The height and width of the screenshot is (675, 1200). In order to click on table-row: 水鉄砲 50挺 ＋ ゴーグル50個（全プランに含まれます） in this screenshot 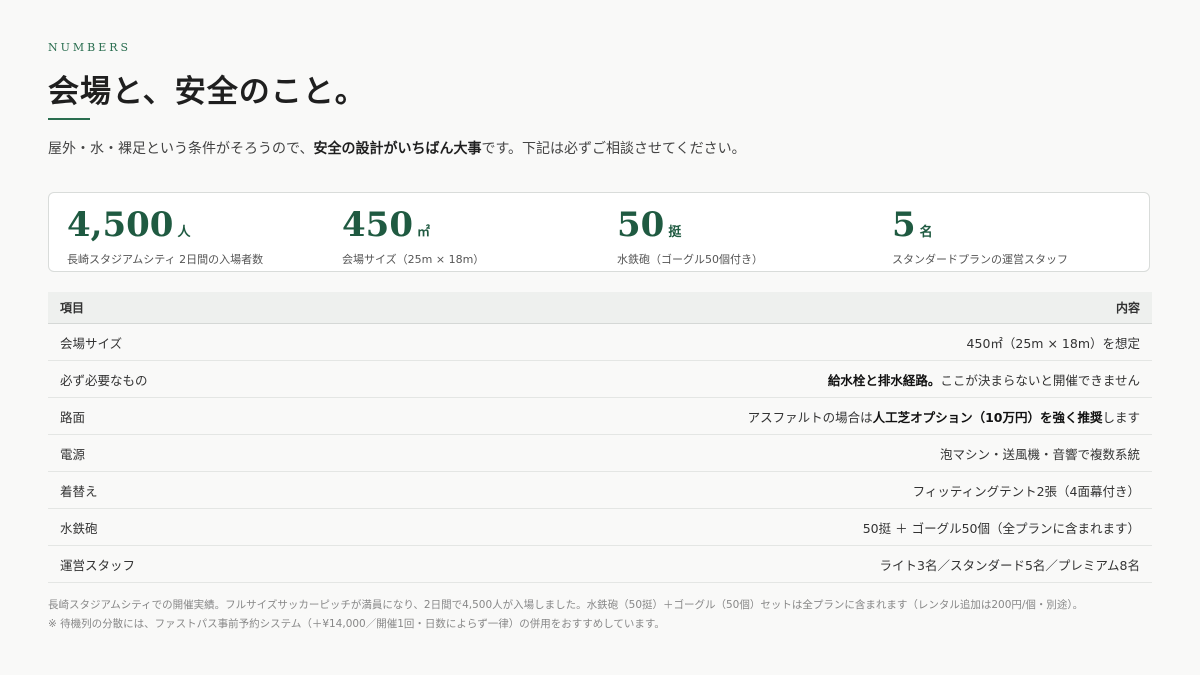, I will do `click(600, 527)`.